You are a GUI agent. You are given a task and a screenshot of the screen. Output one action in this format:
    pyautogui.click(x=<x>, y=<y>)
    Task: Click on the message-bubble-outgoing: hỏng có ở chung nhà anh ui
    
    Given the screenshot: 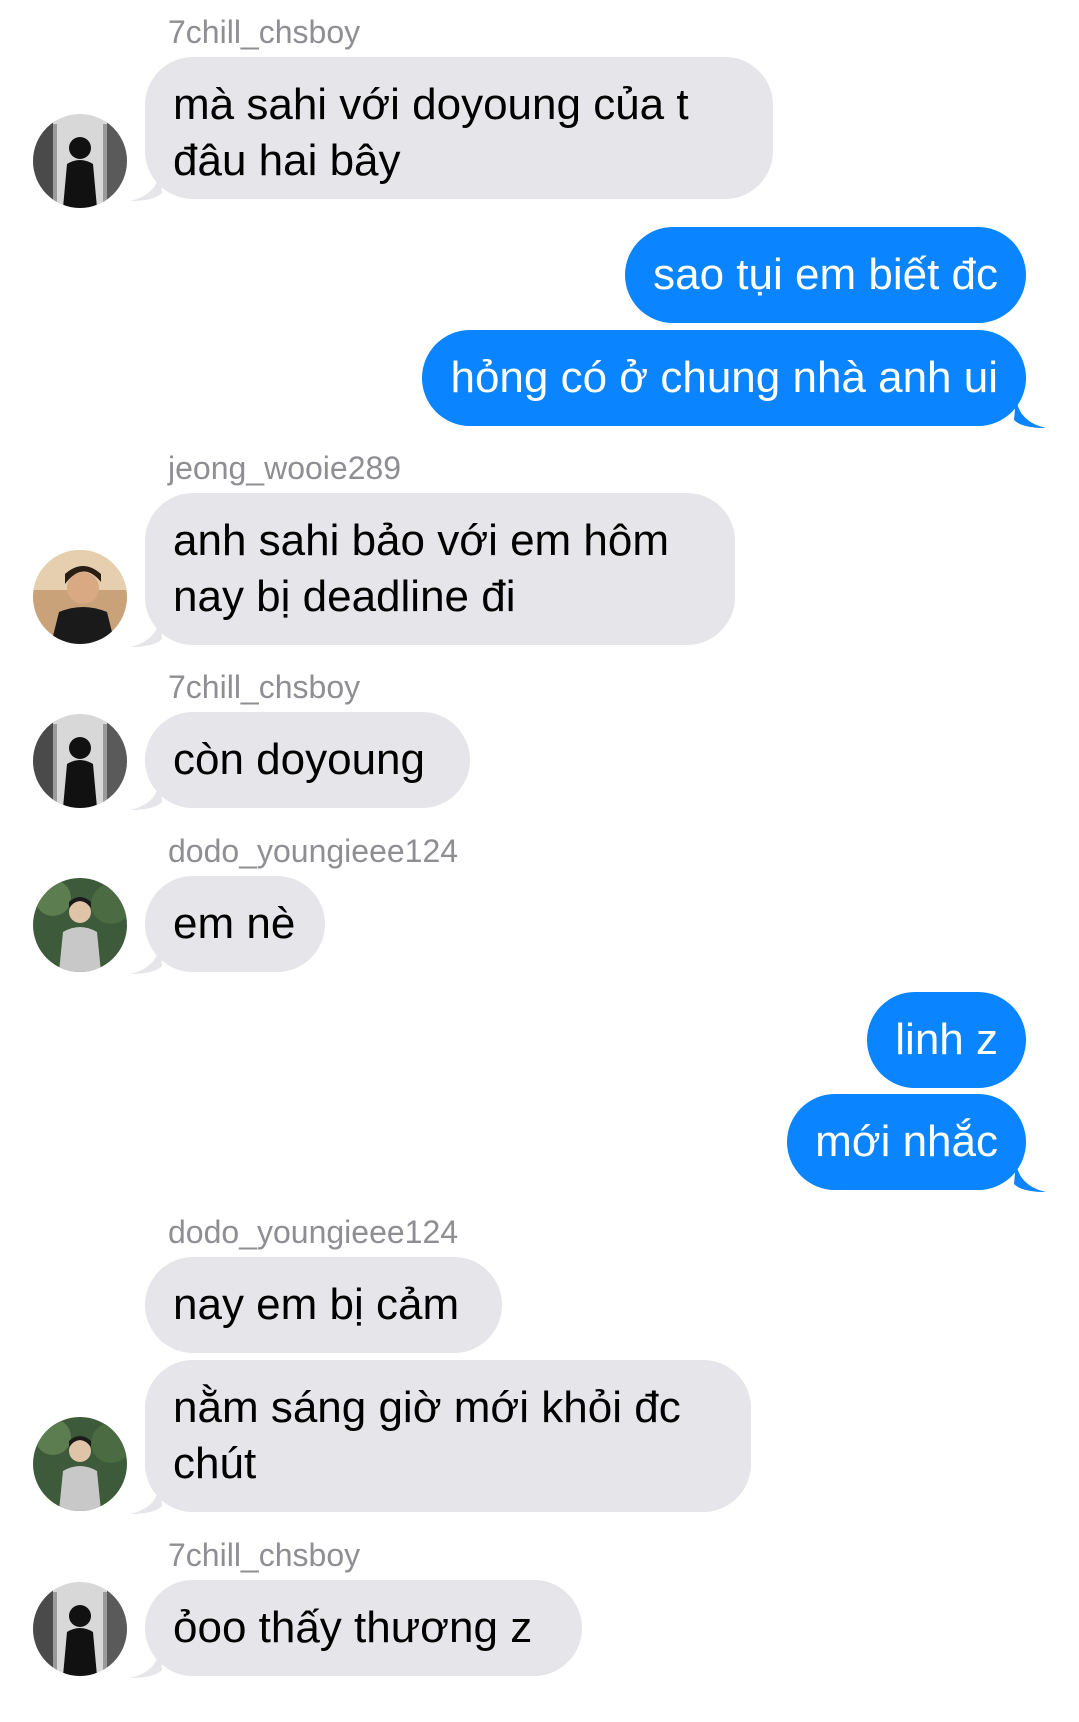 What is the action you would take?
    pyautogui.click(x=724, y=378)
    